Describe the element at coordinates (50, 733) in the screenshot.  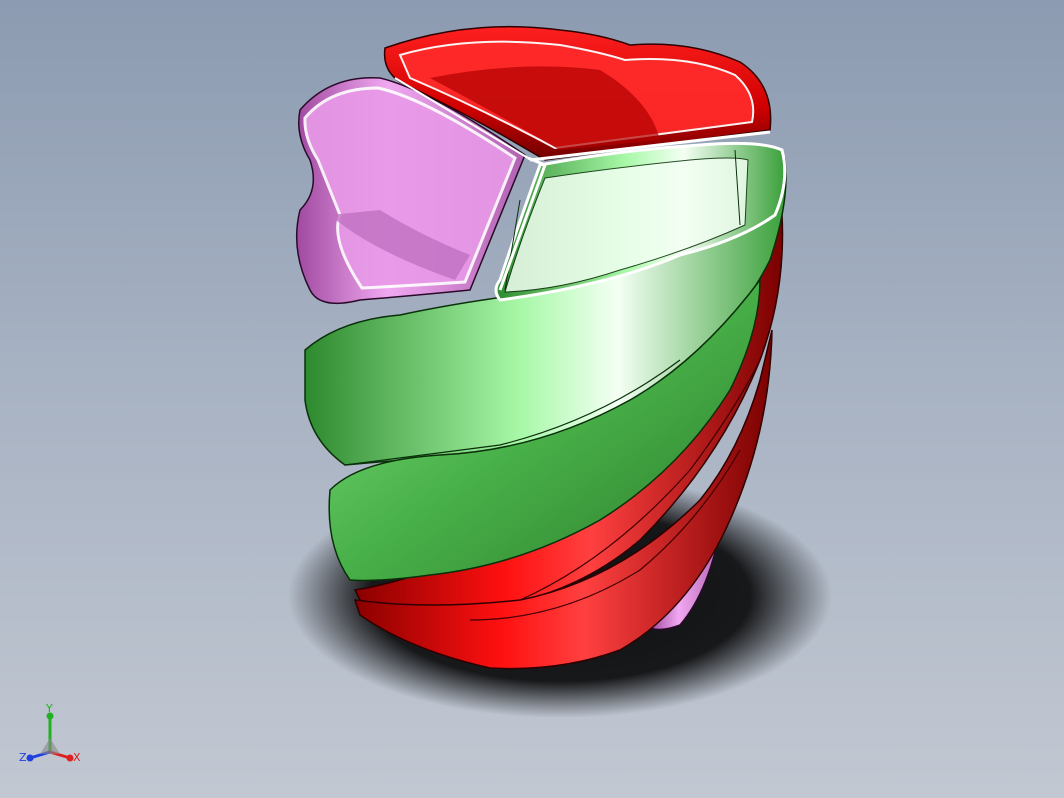
I see `reference-triad: Y X Z` at that location.